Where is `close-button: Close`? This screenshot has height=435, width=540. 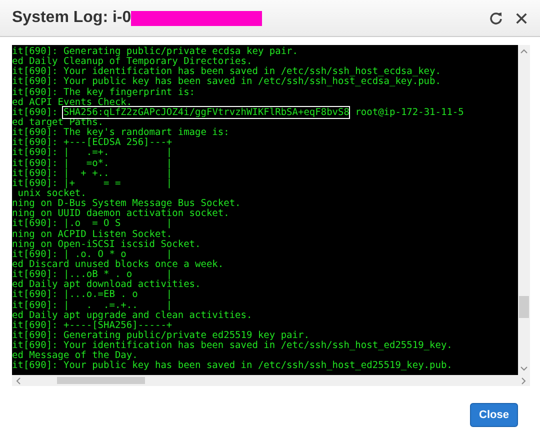
close-button: Close is located at coordinates (494, 414).